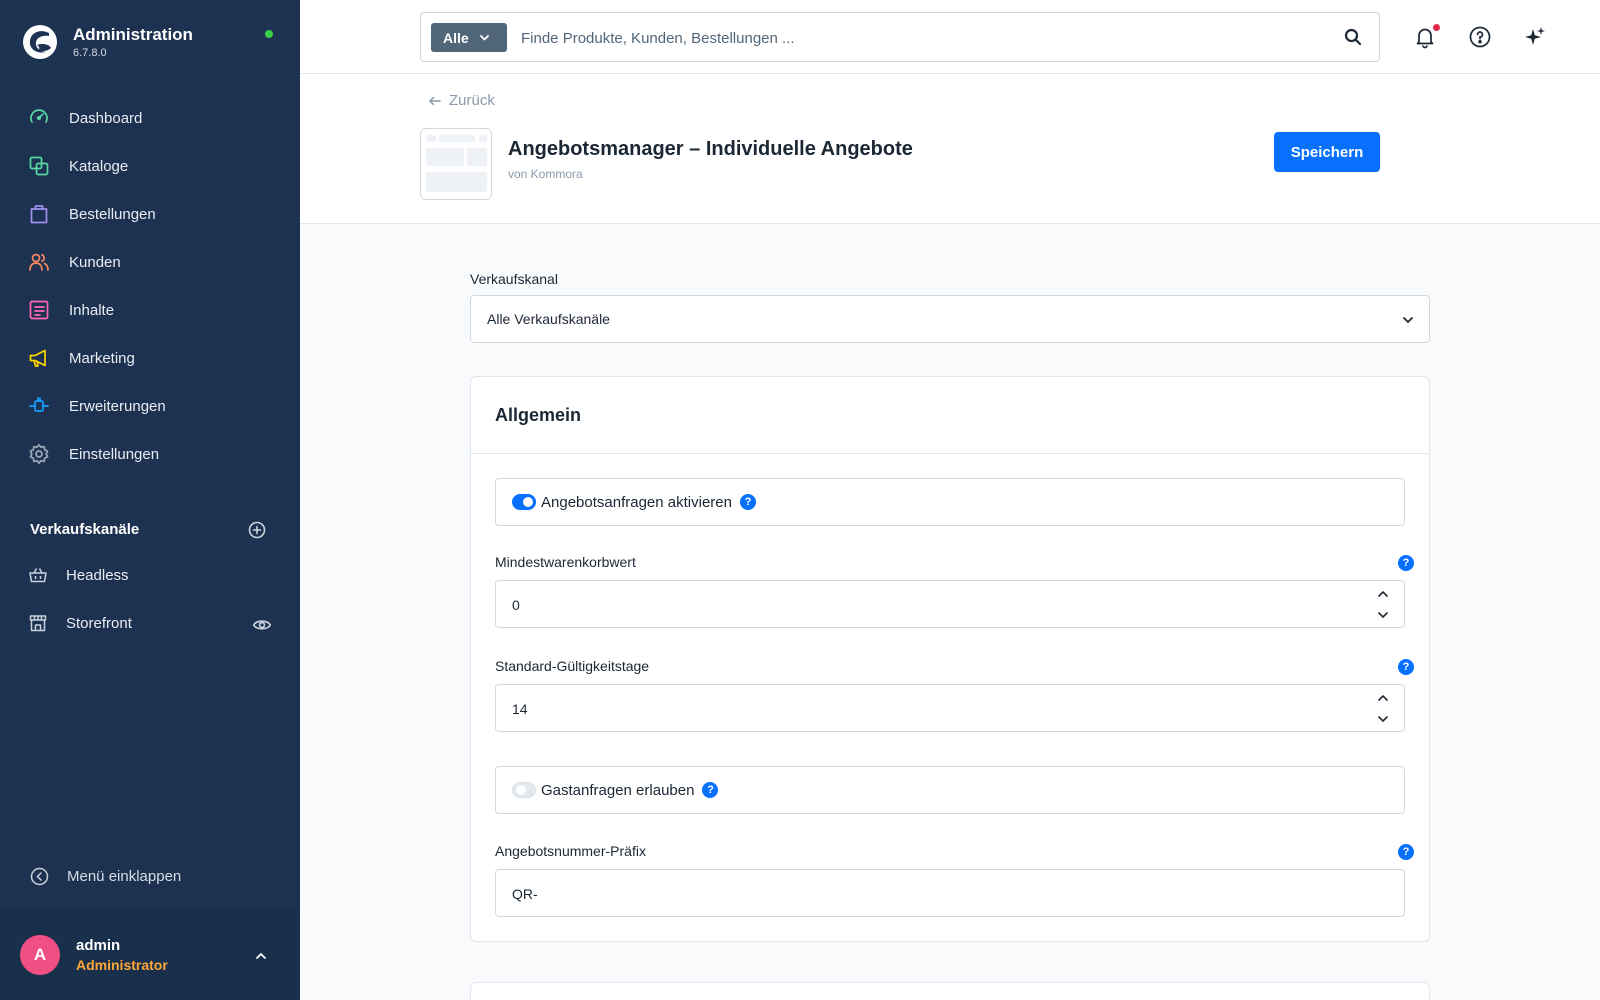 This screenshot has width=1600, height=1000. What do you see at coordinates (269, 34) in the screenshot?
I see `online-status-dot` at bounding box center [269, 34].